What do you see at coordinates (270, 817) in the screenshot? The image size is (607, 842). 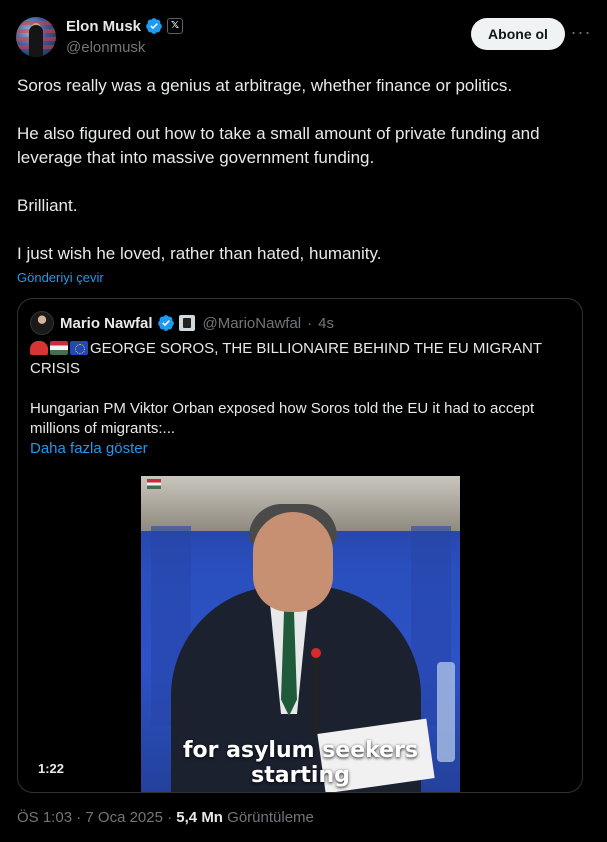 I see `view-count-label: Görüntüleme` at bounding box center [270, 817].